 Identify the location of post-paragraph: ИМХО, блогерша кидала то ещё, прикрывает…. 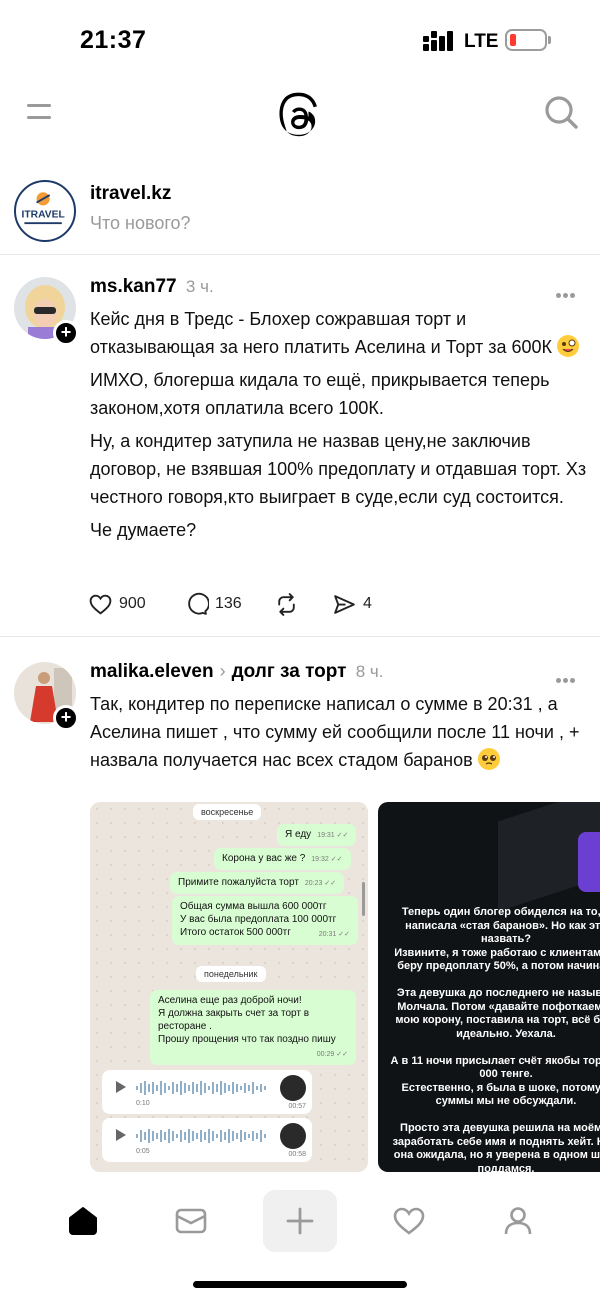
(320, 394).